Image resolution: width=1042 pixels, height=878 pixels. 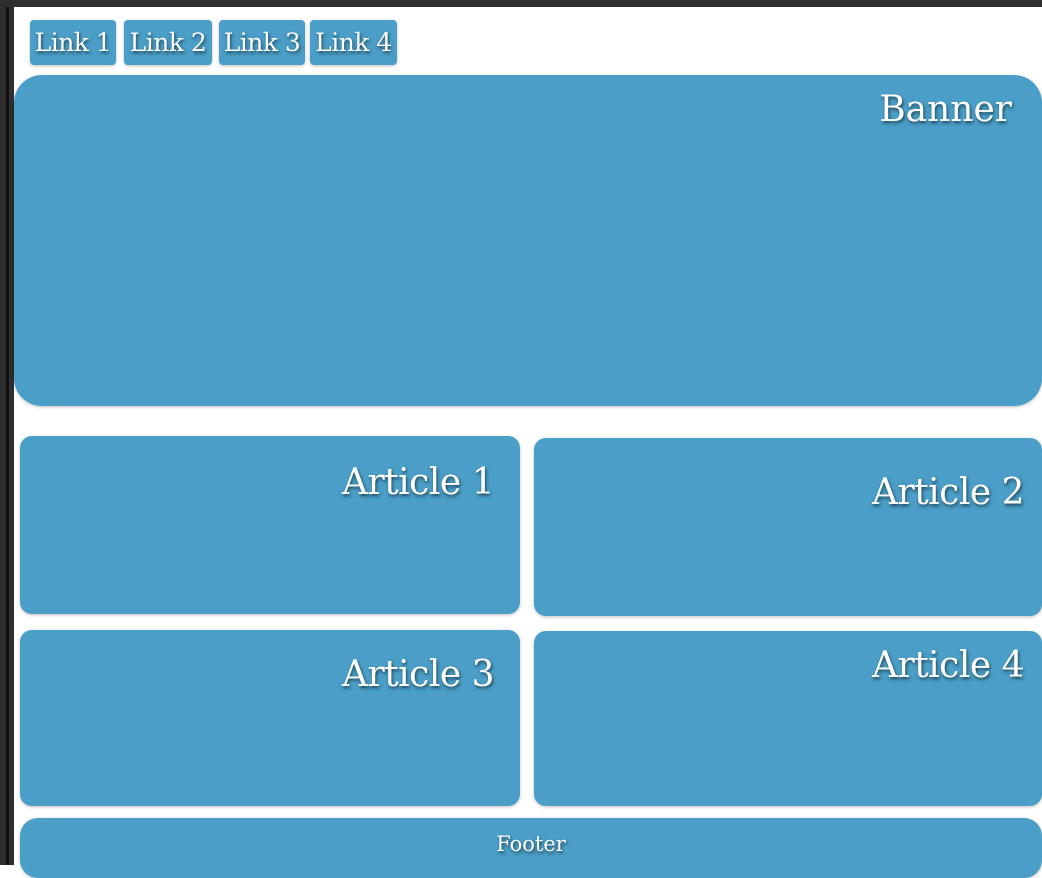 What do you see at coordinates (418, 482) in the screenshot?
I see `article-1-label: Article 1` at bounding box center [418, 482].